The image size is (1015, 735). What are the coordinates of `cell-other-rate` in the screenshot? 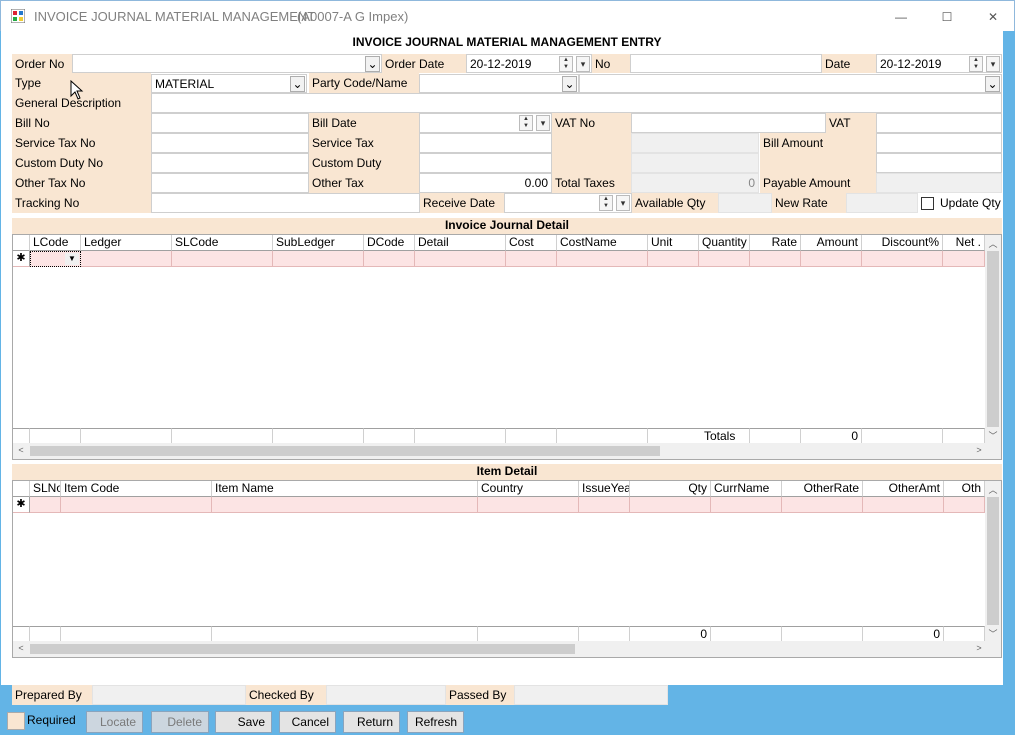 It's located at (822, 505).